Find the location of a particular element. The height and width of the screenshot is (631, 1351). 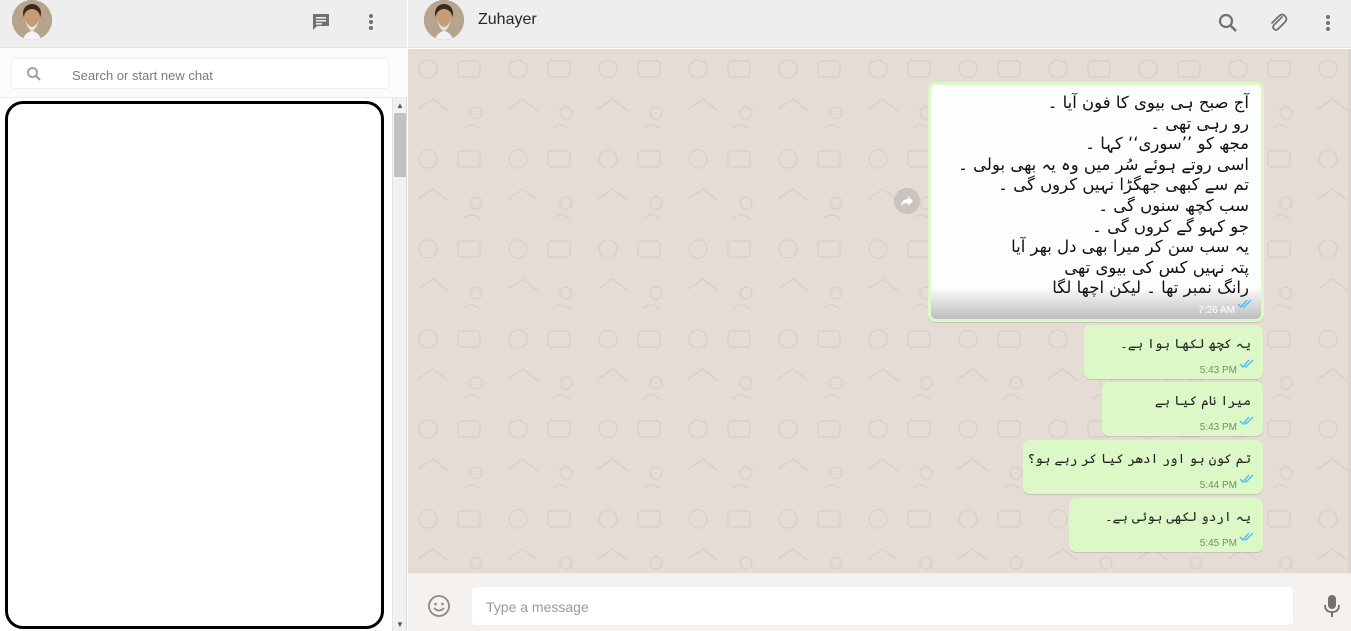

search-box is located at coordinates (200, 73).